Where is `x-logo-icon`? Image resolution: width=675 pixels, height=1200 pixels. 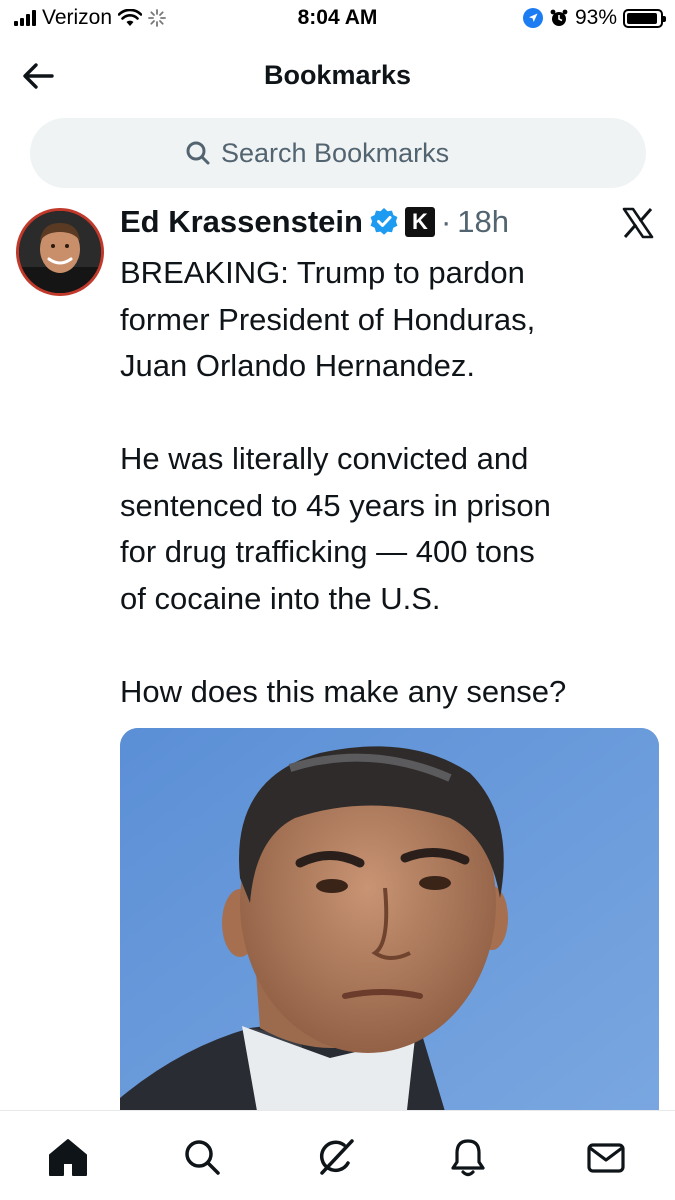
x-logo-icon is located at coordinates (638, 223).